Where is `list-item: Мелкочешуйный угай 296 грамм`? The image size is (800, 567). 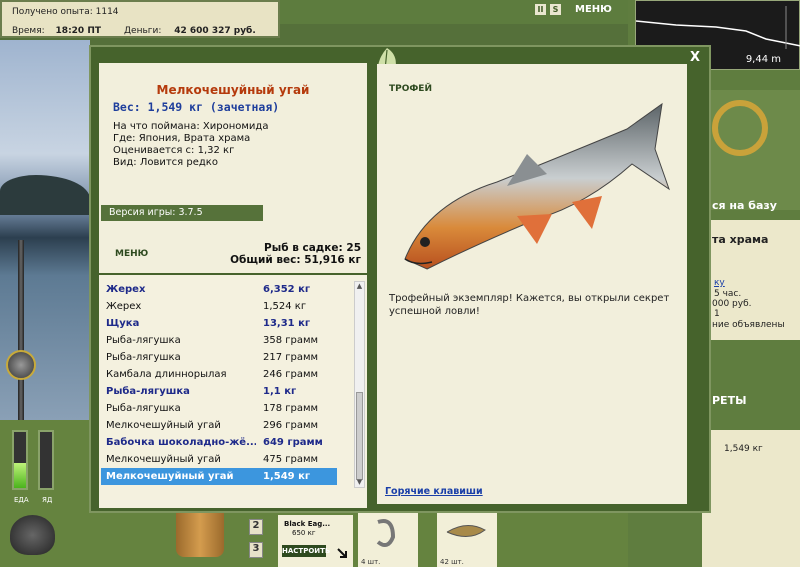
list-item: Мелкочешуйный угай 296 грамм is located at coordinates (219, 425).